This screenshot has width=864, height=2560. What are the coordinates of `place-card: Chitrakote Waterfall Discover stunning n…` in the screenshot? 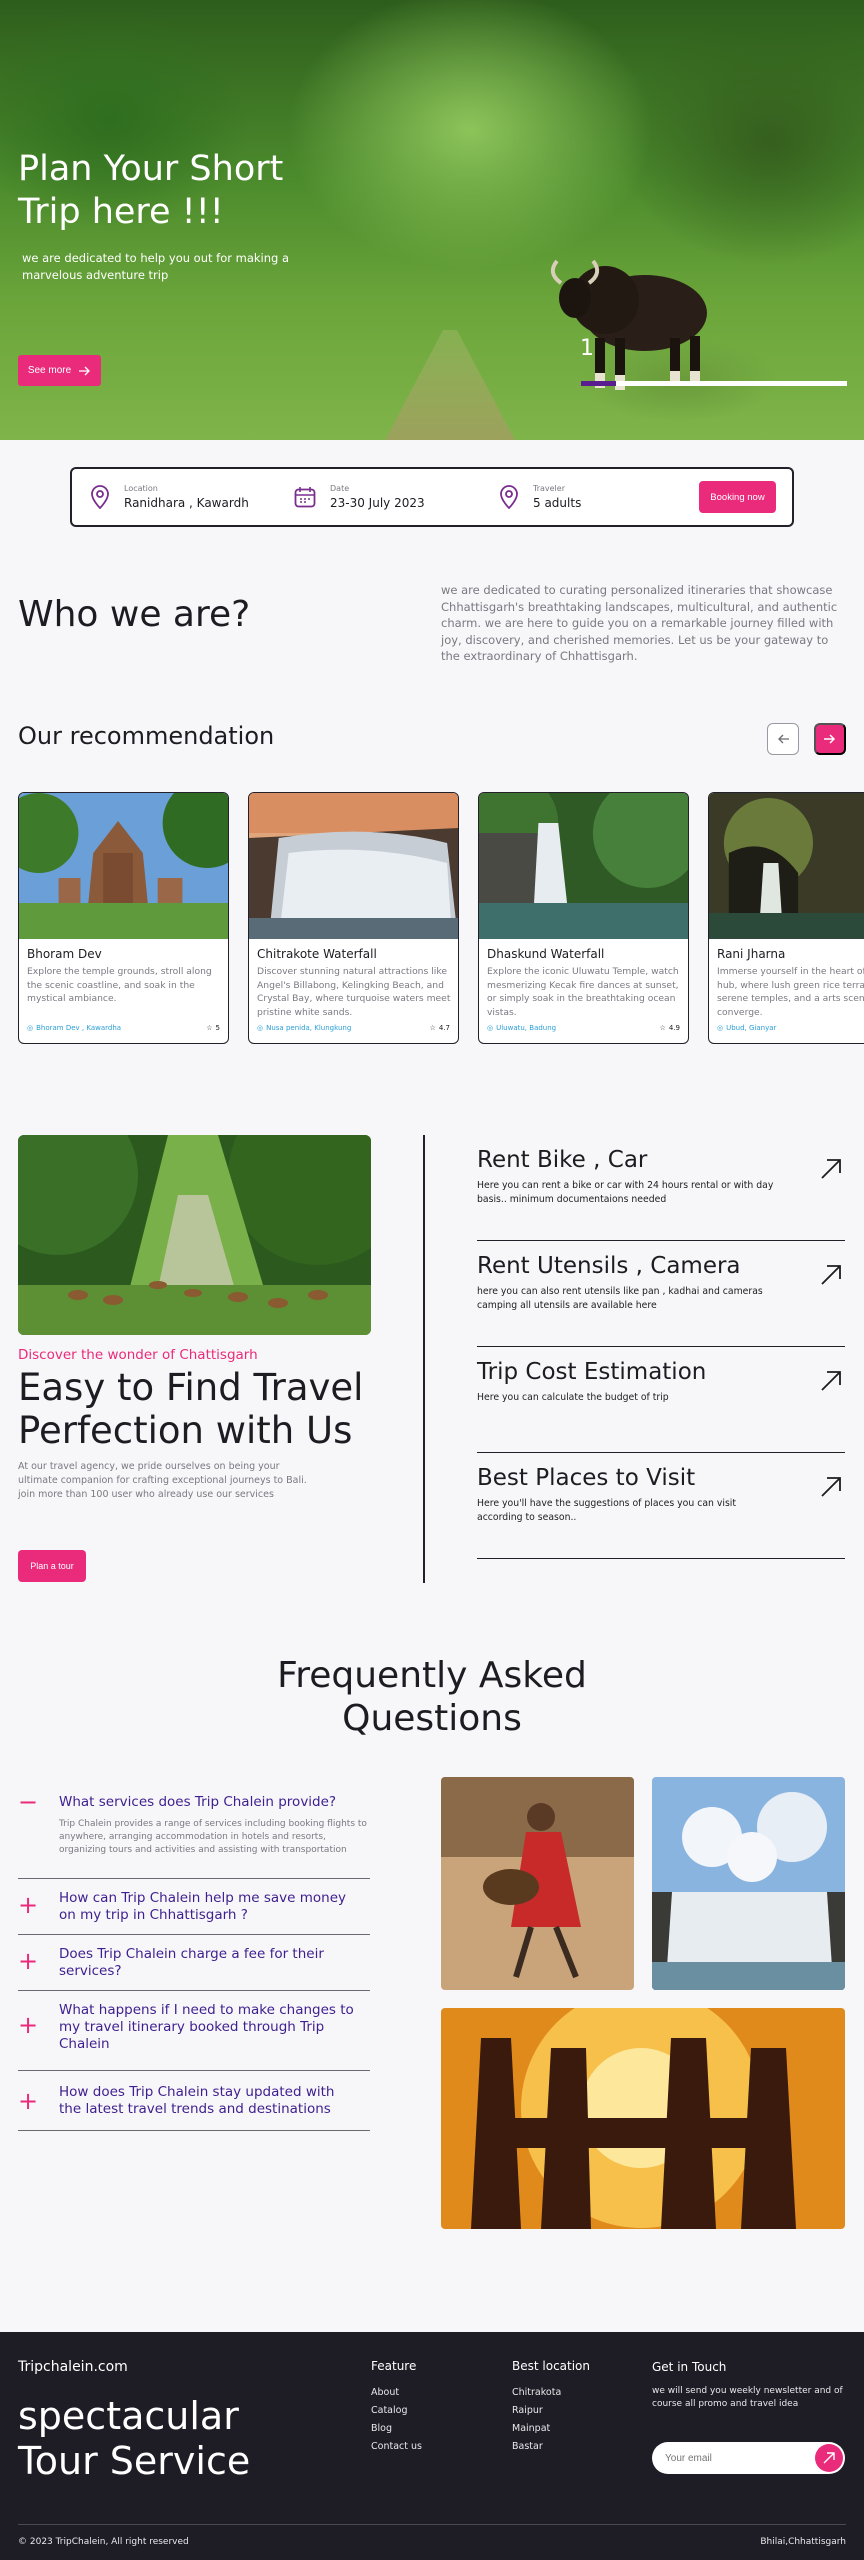 It's located at (353, 918).